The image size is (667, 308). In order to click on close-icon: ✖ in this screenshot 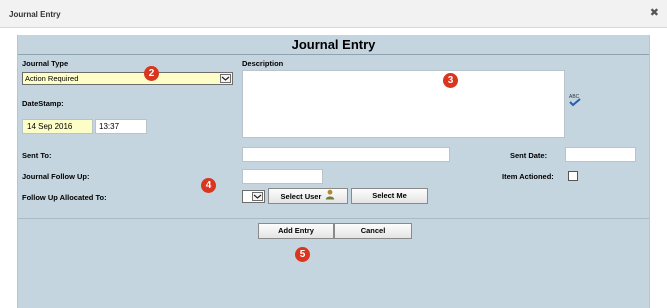, I will do `click(654, 13)`.